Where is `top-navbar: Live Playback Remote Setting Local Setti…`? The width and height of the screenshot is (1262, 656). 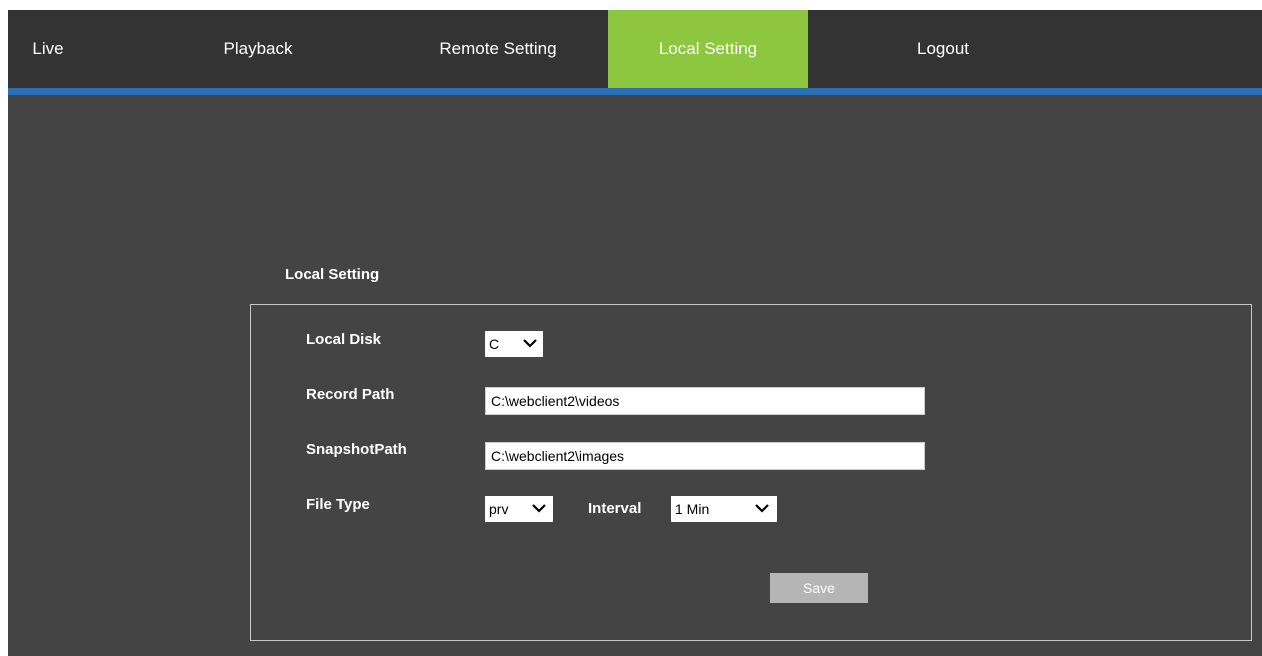 top-navbar: Live Playback Remote Setting Local Setti… is located at coordinates (635, 49).